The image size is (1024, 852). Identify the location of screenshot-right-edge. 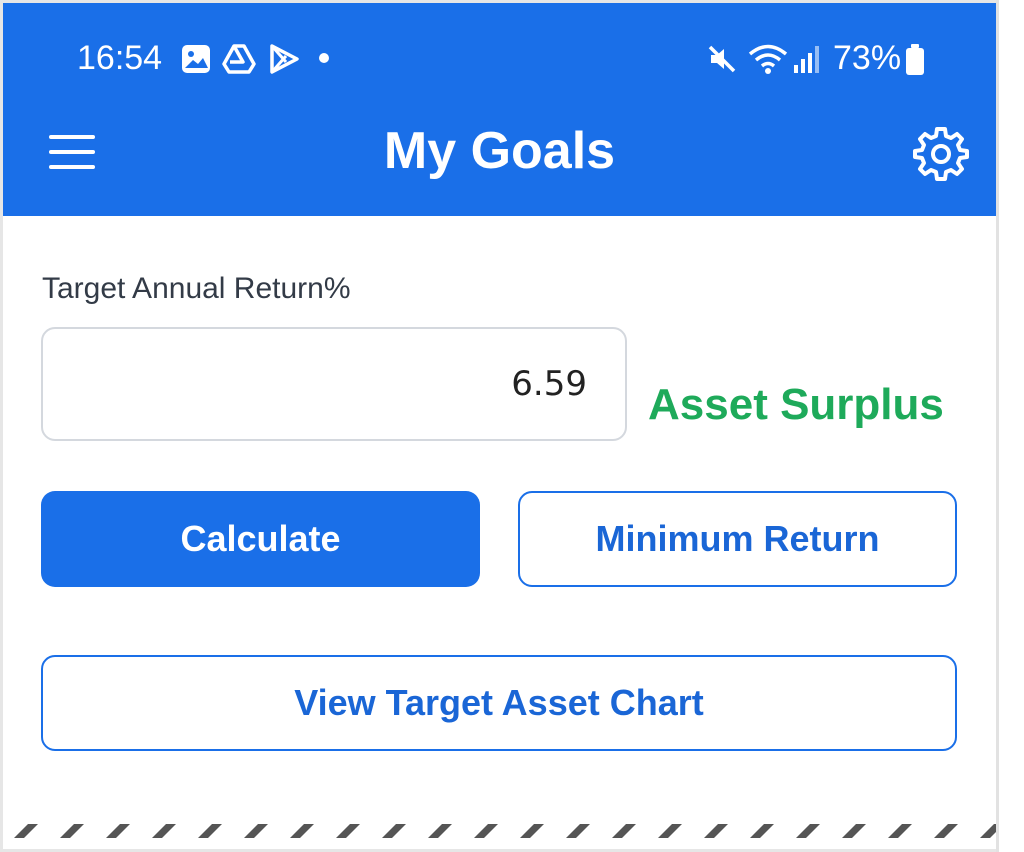
(1010, 426).